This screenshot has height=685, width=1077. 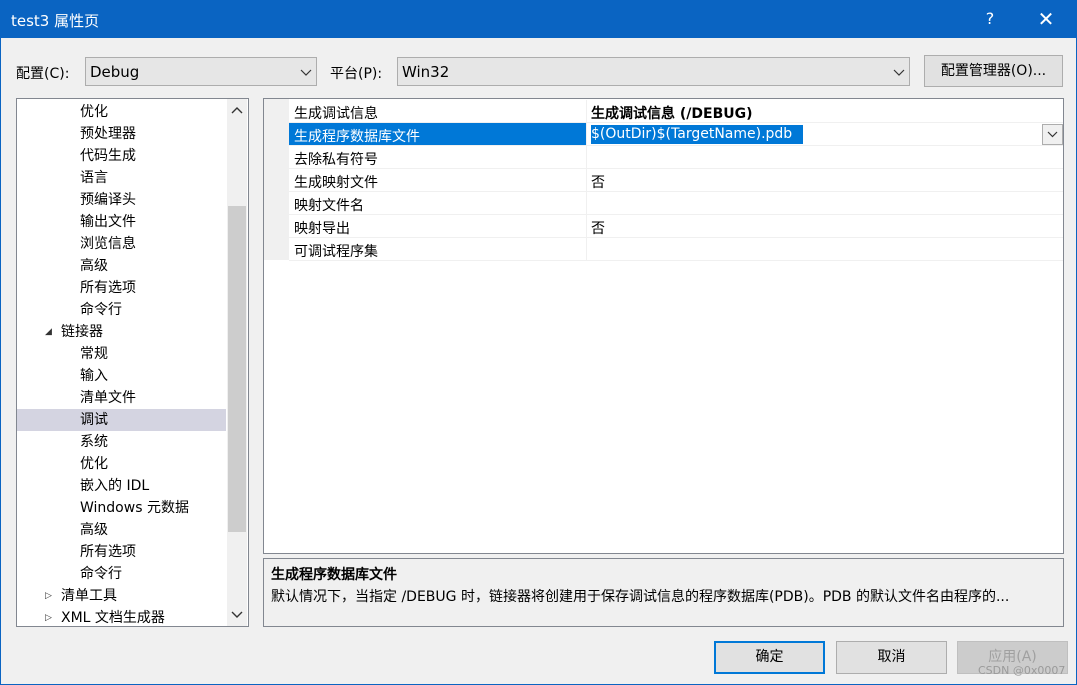 I want to click on tree-item: 调试, so click(x=121, y=420).